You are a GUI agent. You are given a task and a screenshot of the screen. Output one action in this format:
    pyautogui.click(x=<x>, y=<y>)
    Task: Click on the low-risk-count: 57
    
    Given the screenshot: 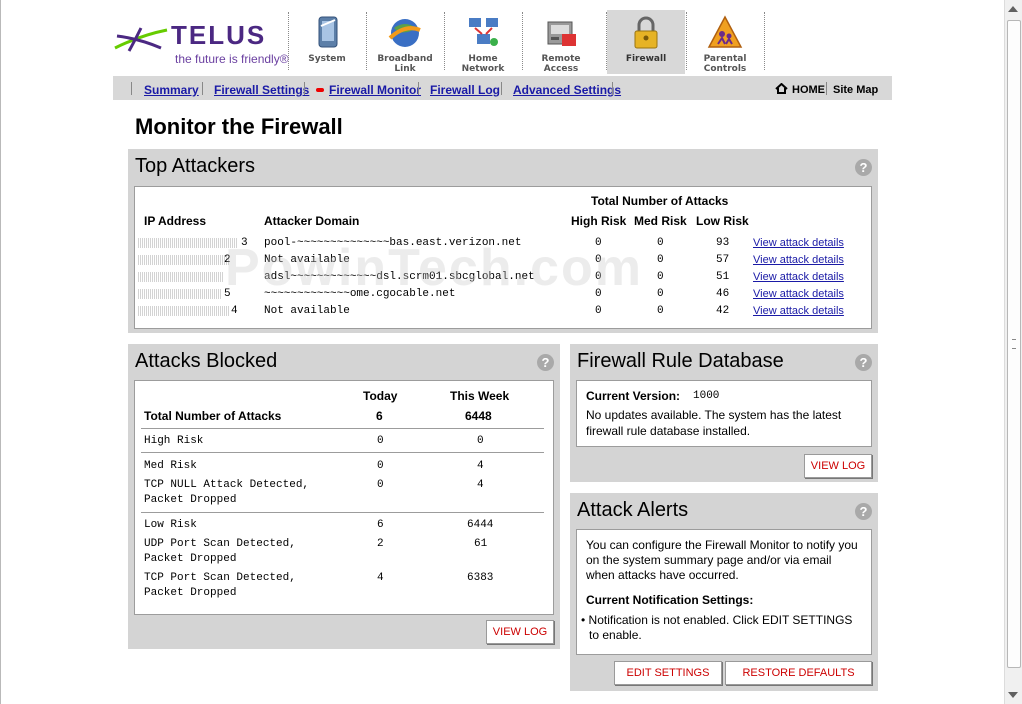 What is the action you would take?
    pyautogui.click(x=723, y=260)
    